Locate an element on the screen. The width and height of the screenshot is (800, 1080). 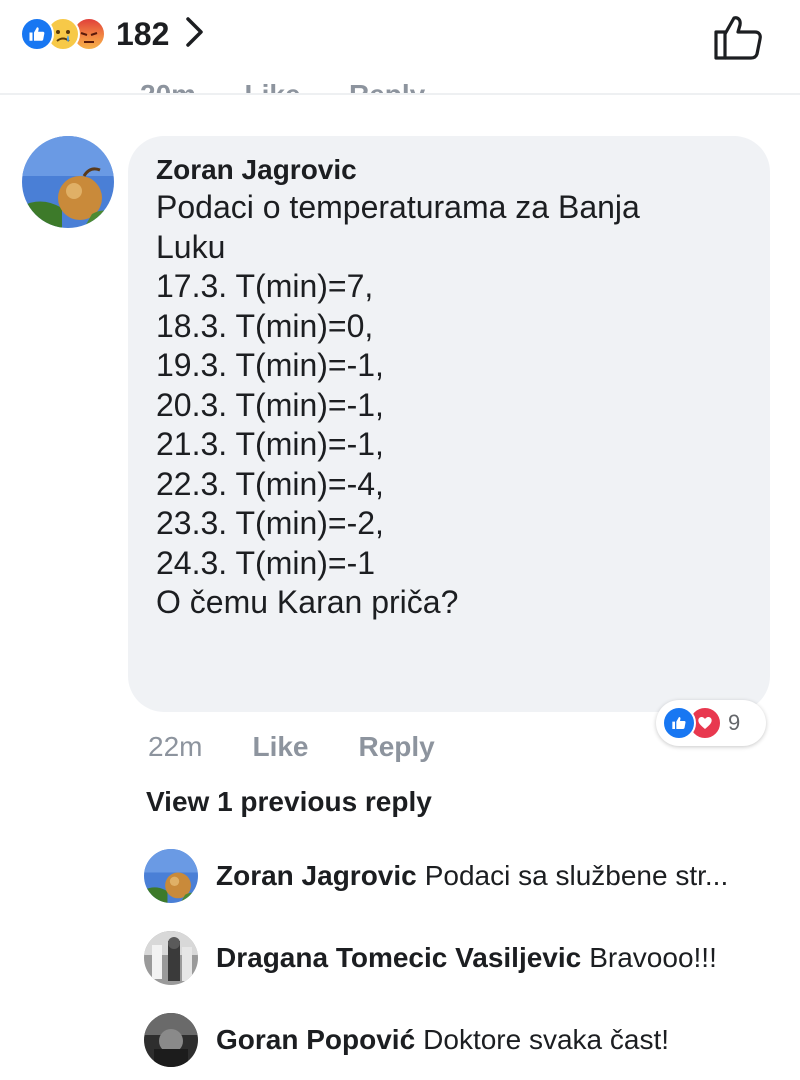
reaction-summary: 182 is located at coordinates (112, 34).